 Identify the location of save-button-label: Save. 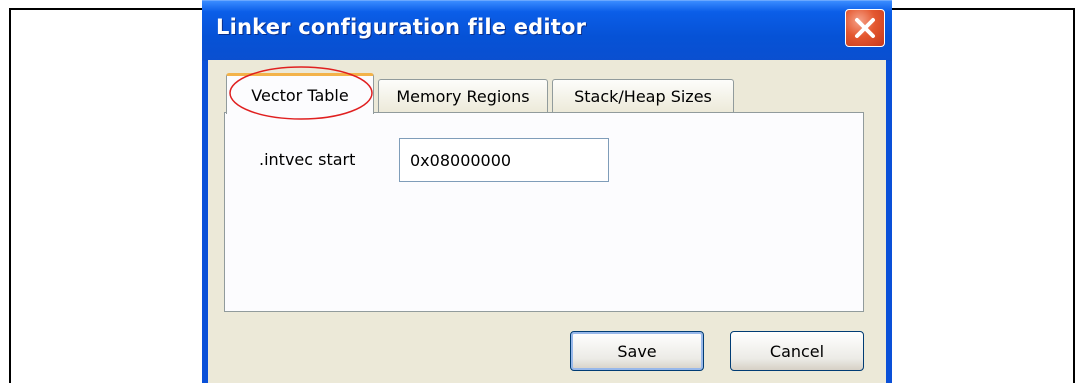
(637, 351).